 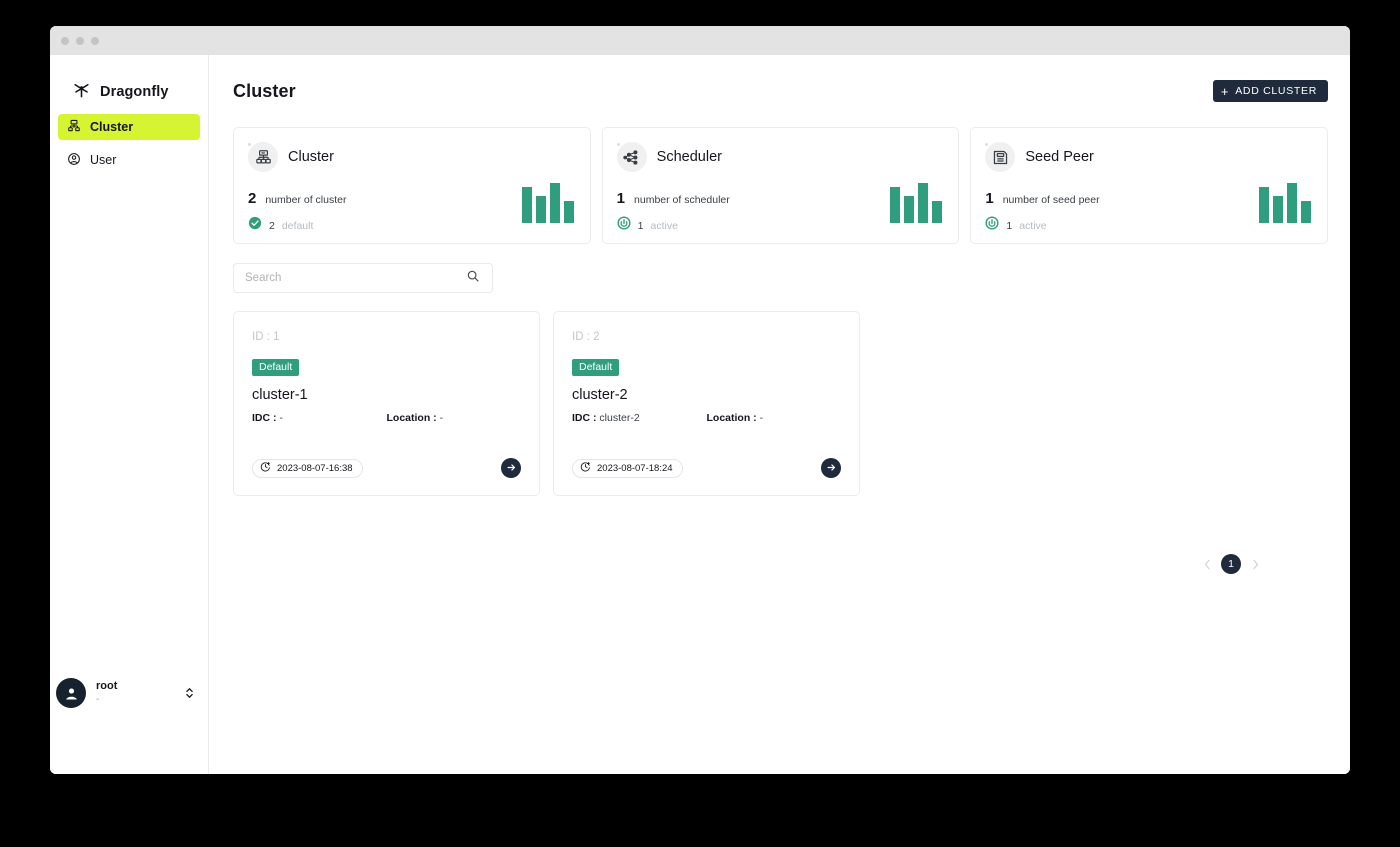 What do you see at coordinates (412, 185) in the screenshot?
I see `stat-card-cluster: Cluster 2 number of cluster 2 default` at bounding box center [412, 185].